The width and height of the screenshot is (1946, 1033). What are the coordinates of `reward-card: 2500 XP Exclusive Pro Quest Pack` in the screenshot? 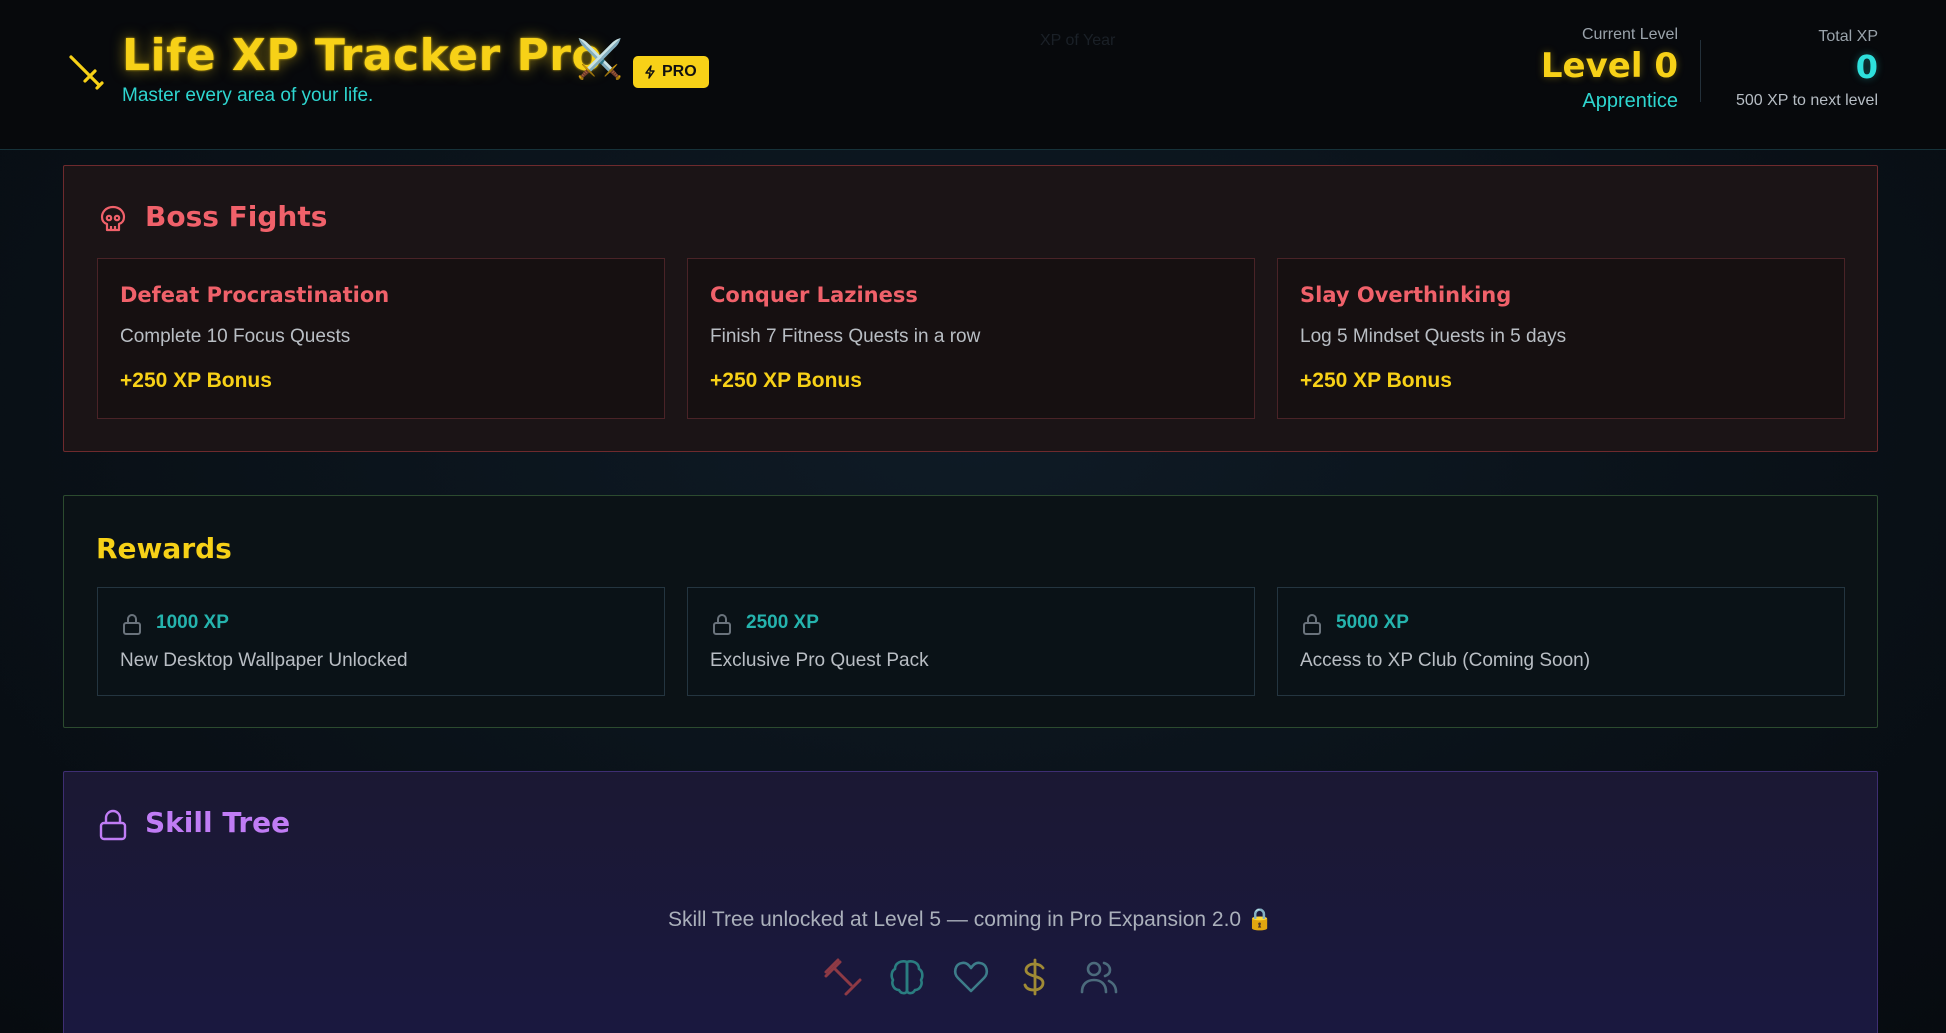 It's located at (971, 641).